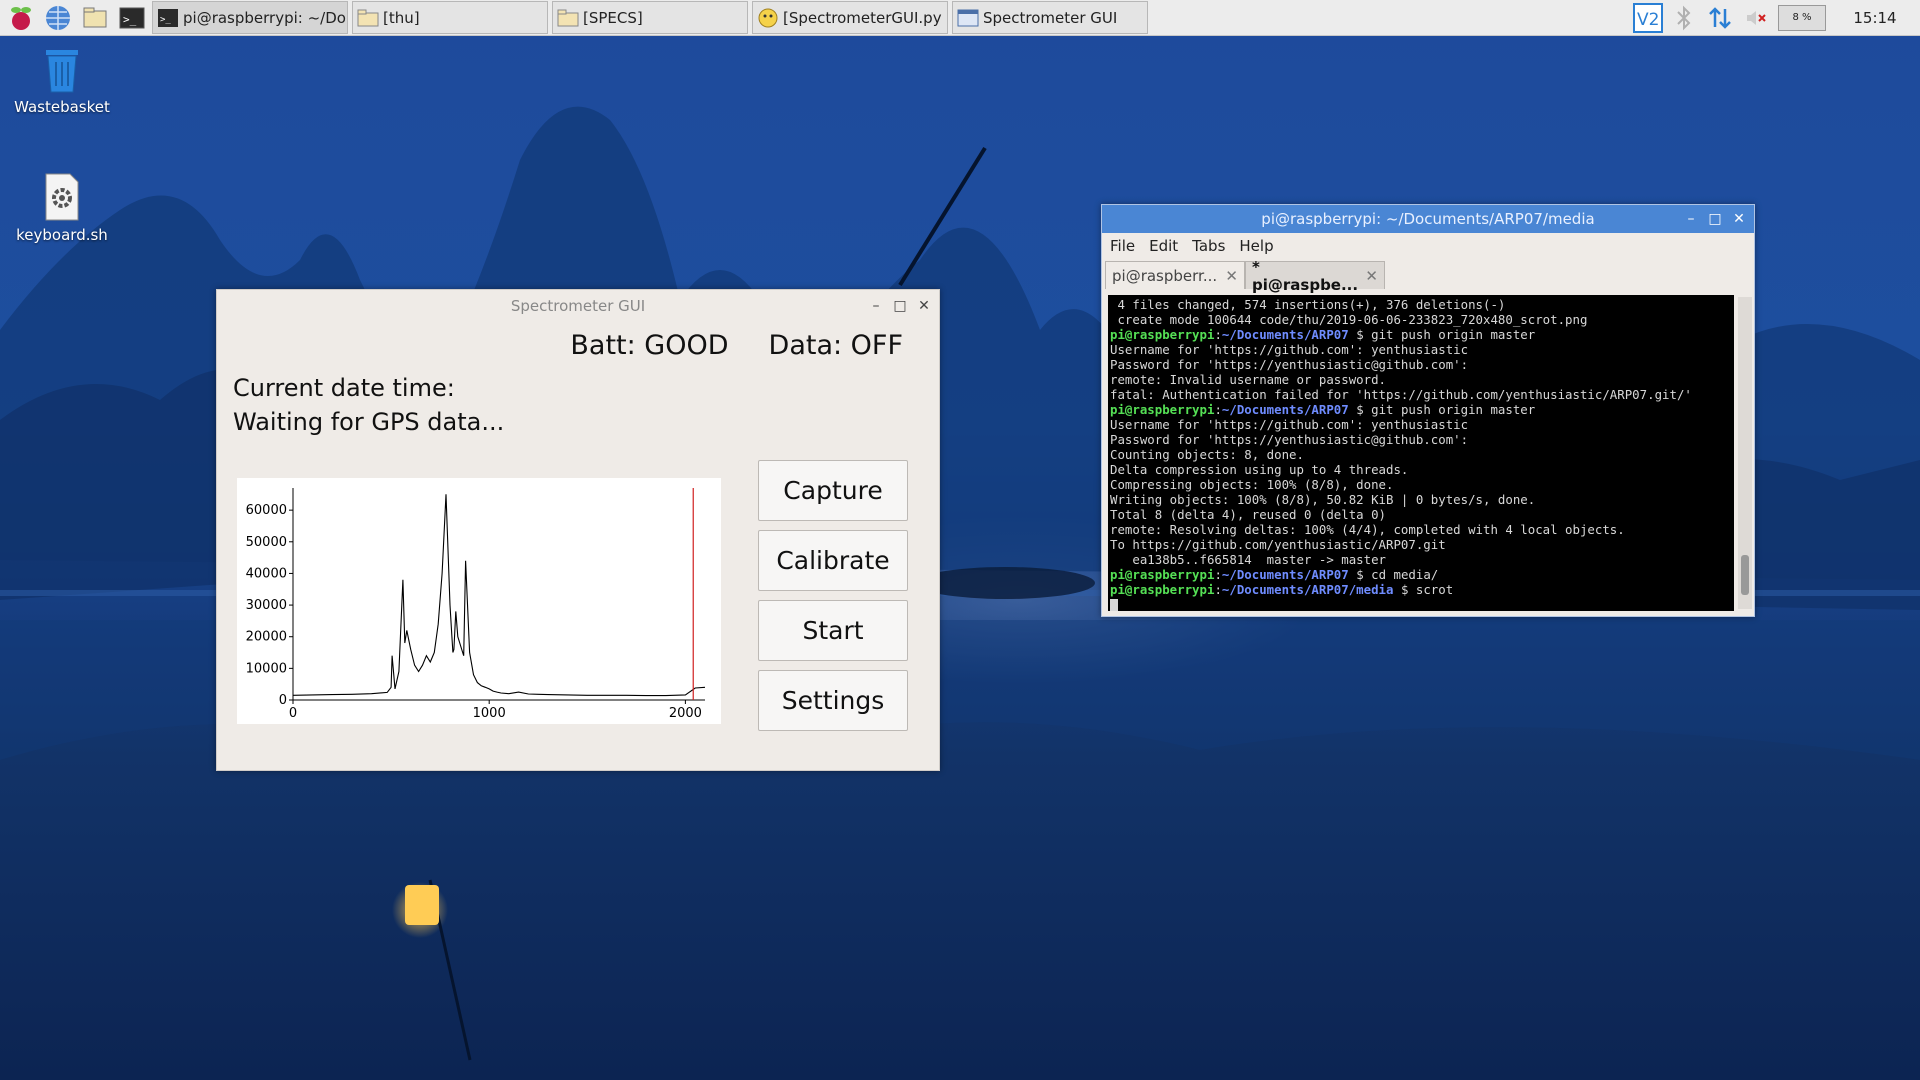  I want to click on spectrum-series-line, so click(499, 595).